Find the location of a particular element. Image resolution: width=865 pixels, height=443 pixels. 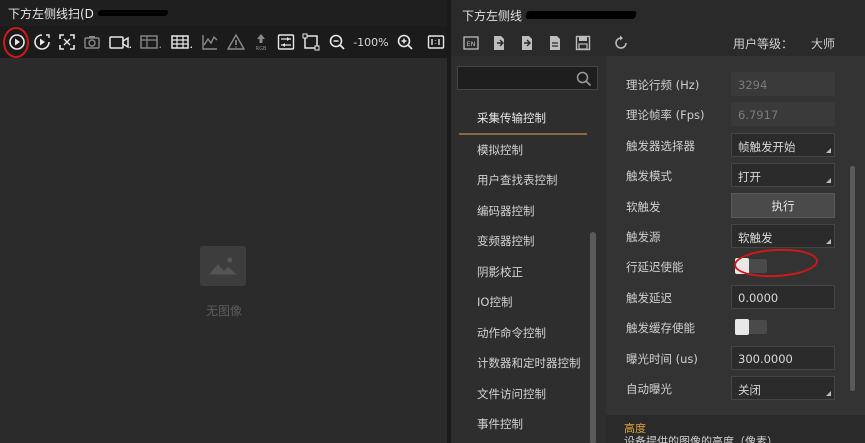

trigger-mode-dropdown: 打开 is located at coordinates (783, 175).